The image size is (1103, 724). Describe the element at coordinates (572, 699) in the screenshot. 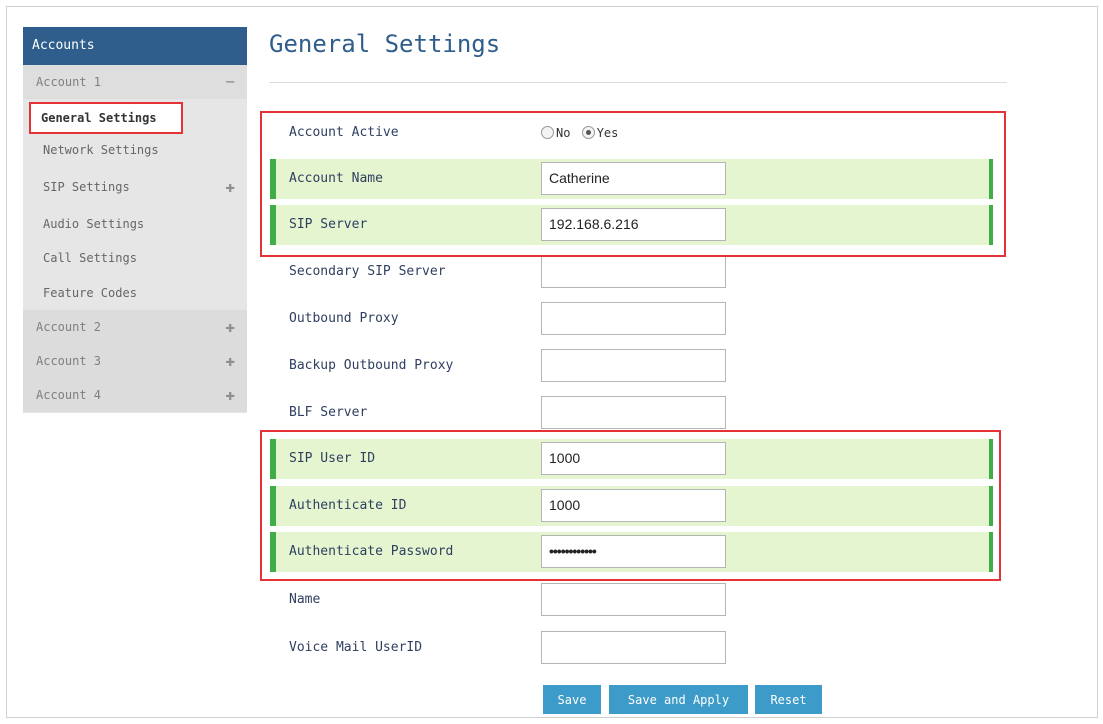

I see `save-button: Save` at that location.